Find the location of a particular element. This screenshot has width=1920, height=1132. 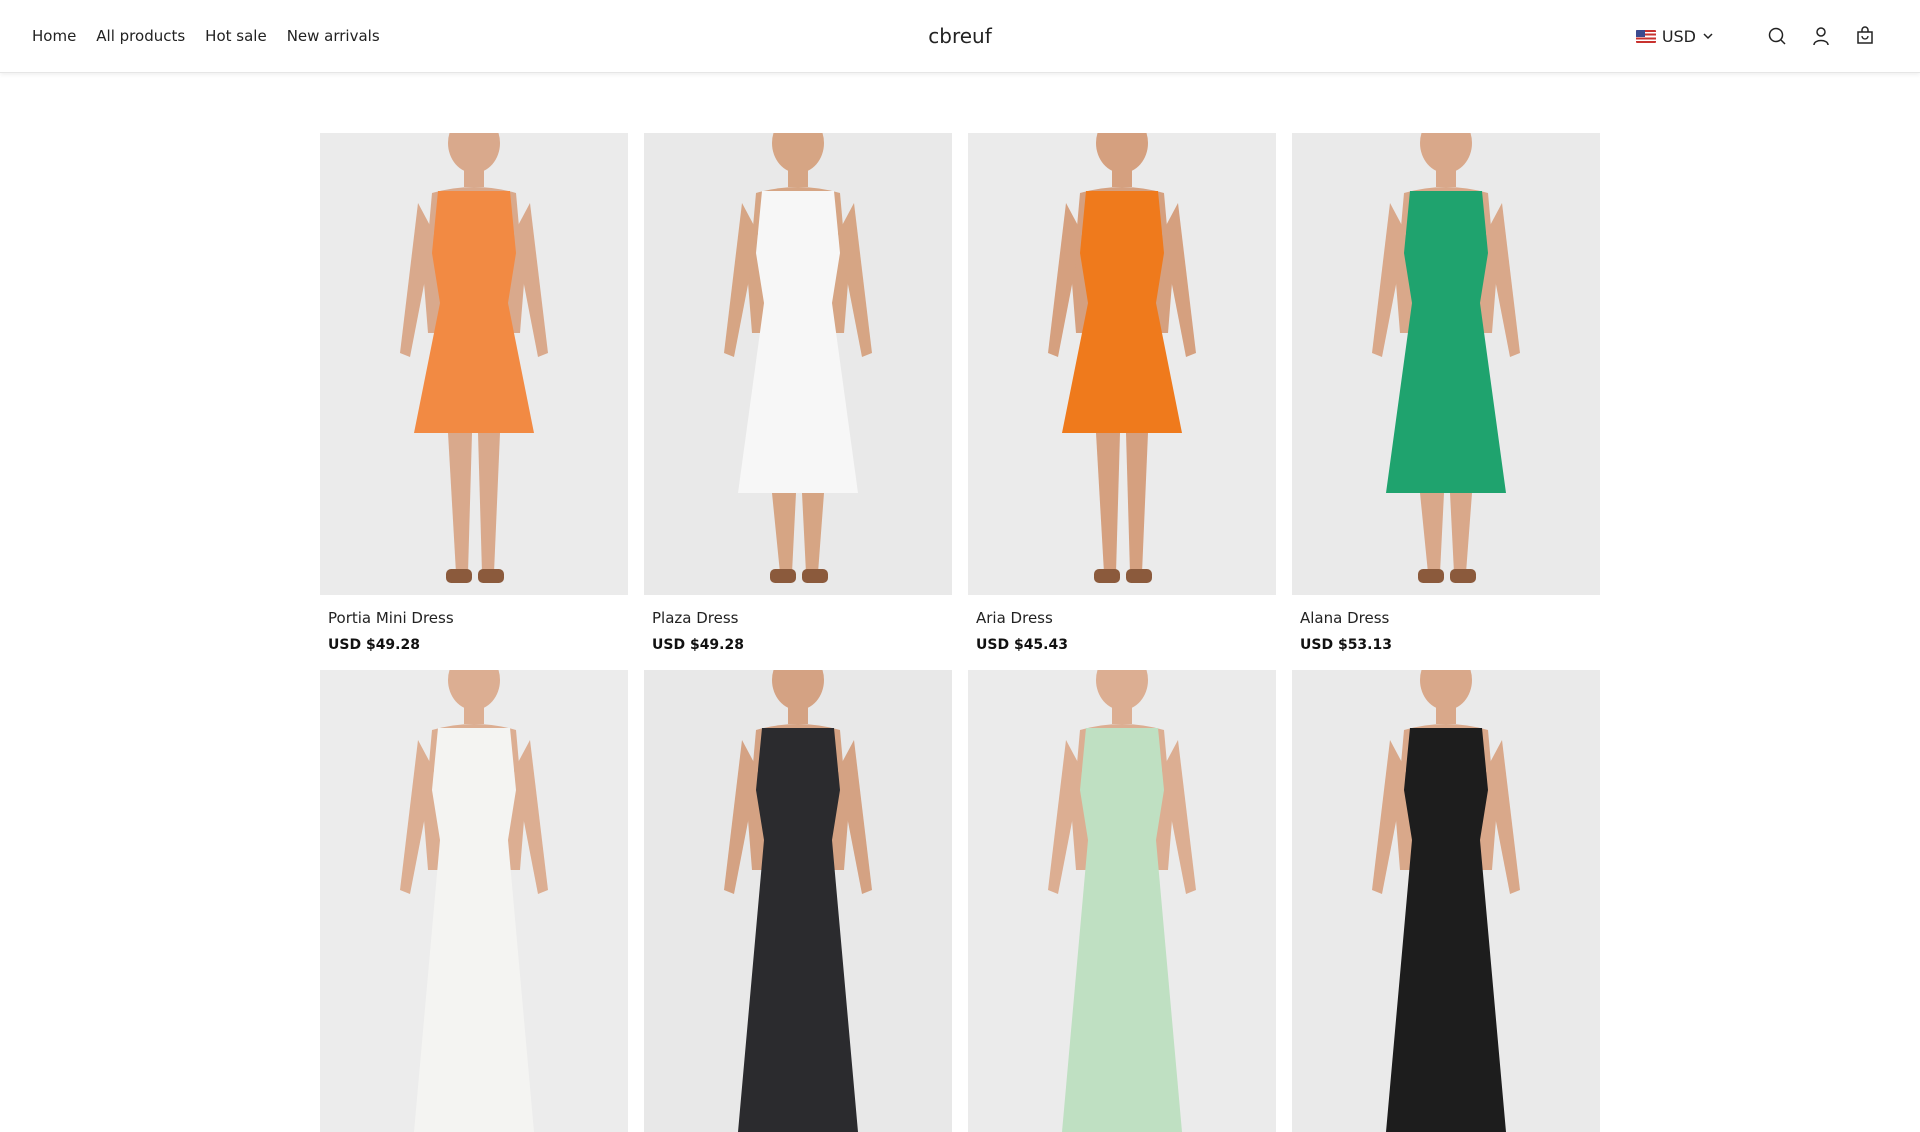

product-card: Portia Mini Dress USD $49.28 is located at coordinates (474, 393).